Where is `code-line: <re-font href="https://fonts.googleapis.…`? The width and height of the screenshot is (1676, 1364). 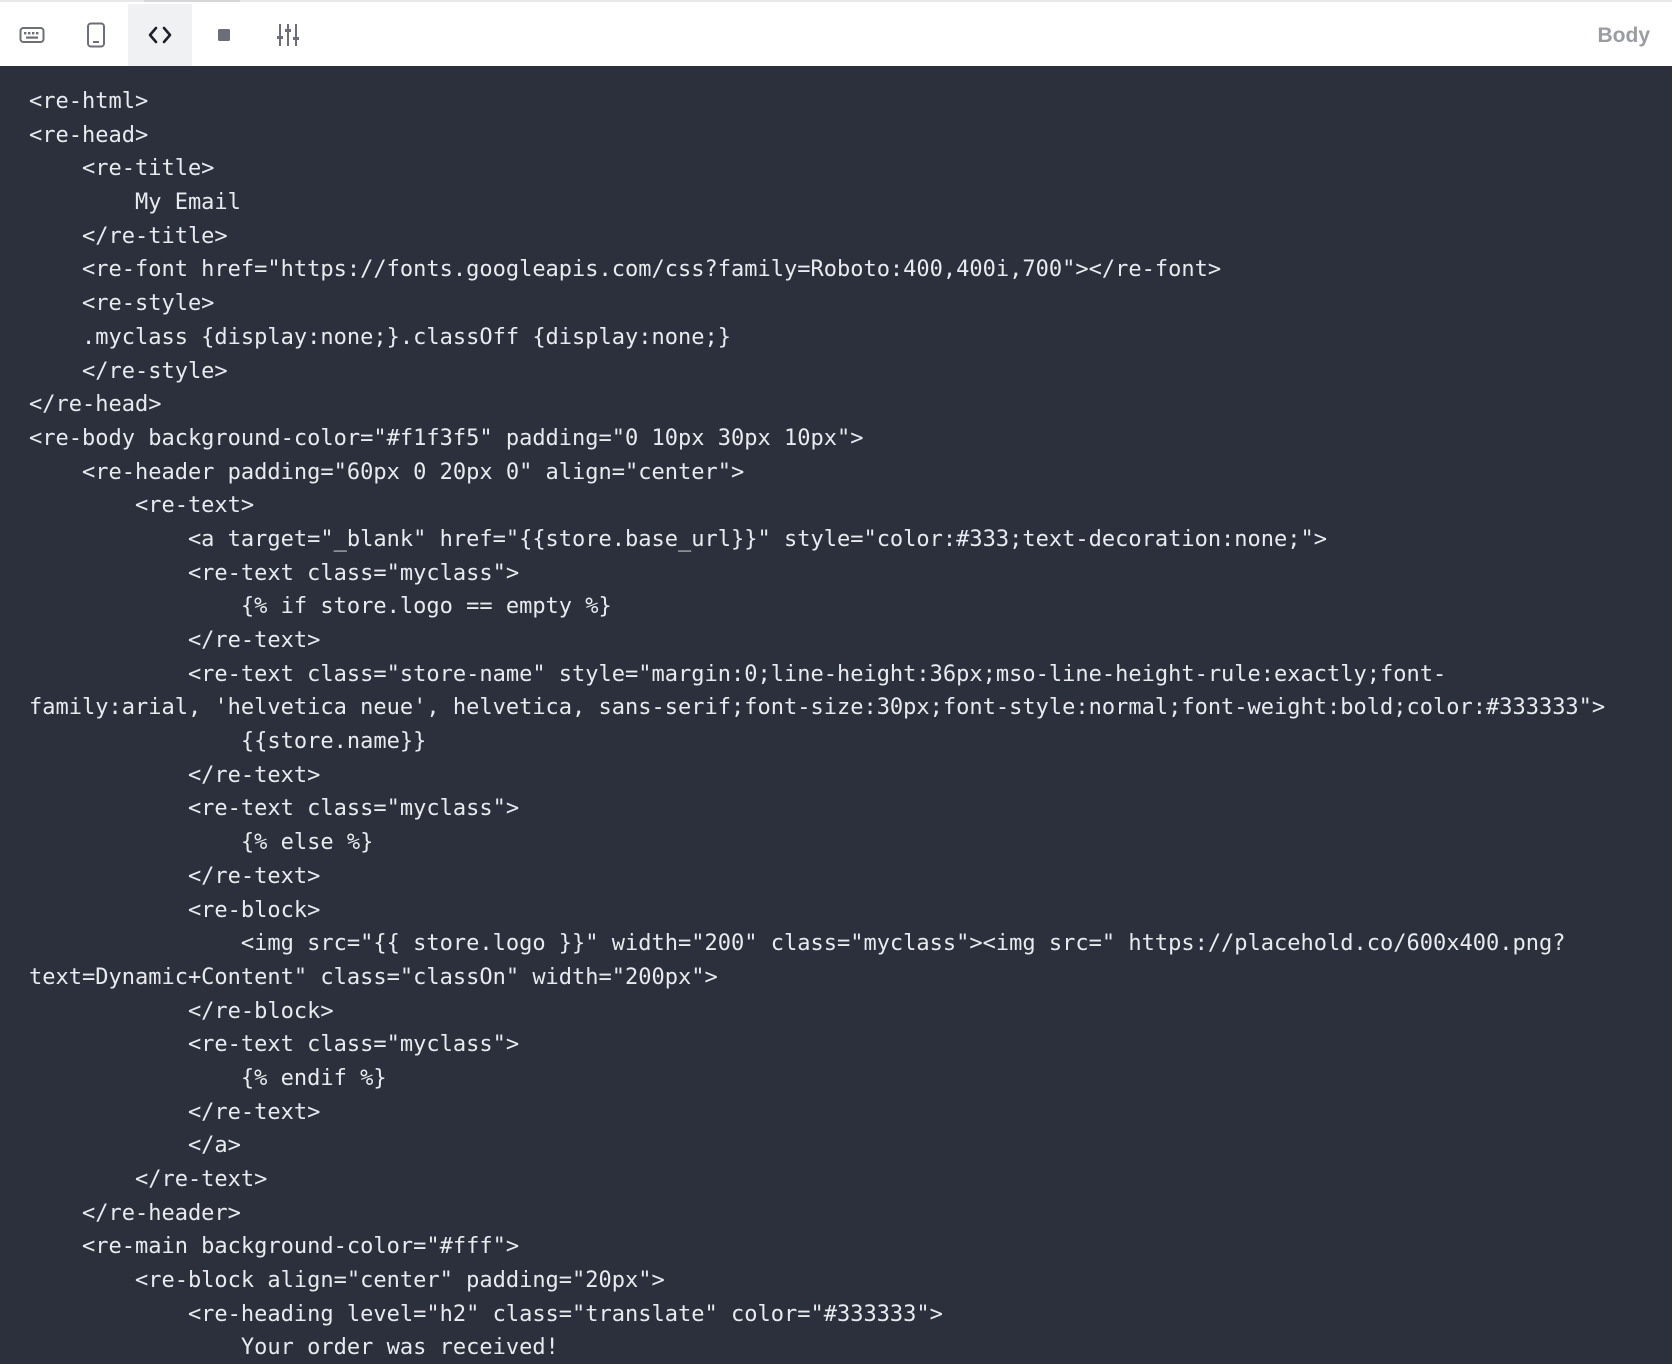
code-line: <re-font href="https://fonts.googleapis.… is located at coordinates (850, 270).